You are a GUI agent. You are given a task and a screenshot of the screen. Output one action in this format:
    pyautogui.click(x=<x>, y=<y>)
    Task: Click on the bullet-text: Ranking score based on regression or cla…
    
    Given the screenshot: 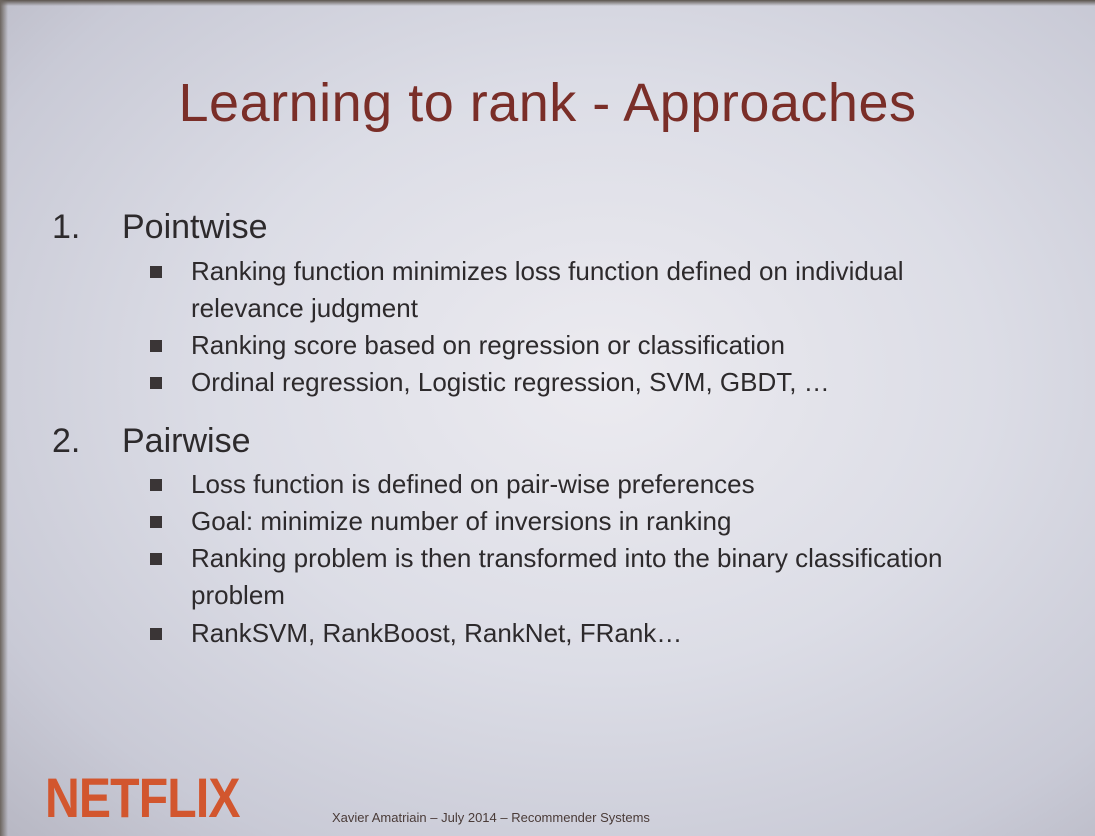 What is the action you would take?
    pyautogui.click(x=488, y=345)
    